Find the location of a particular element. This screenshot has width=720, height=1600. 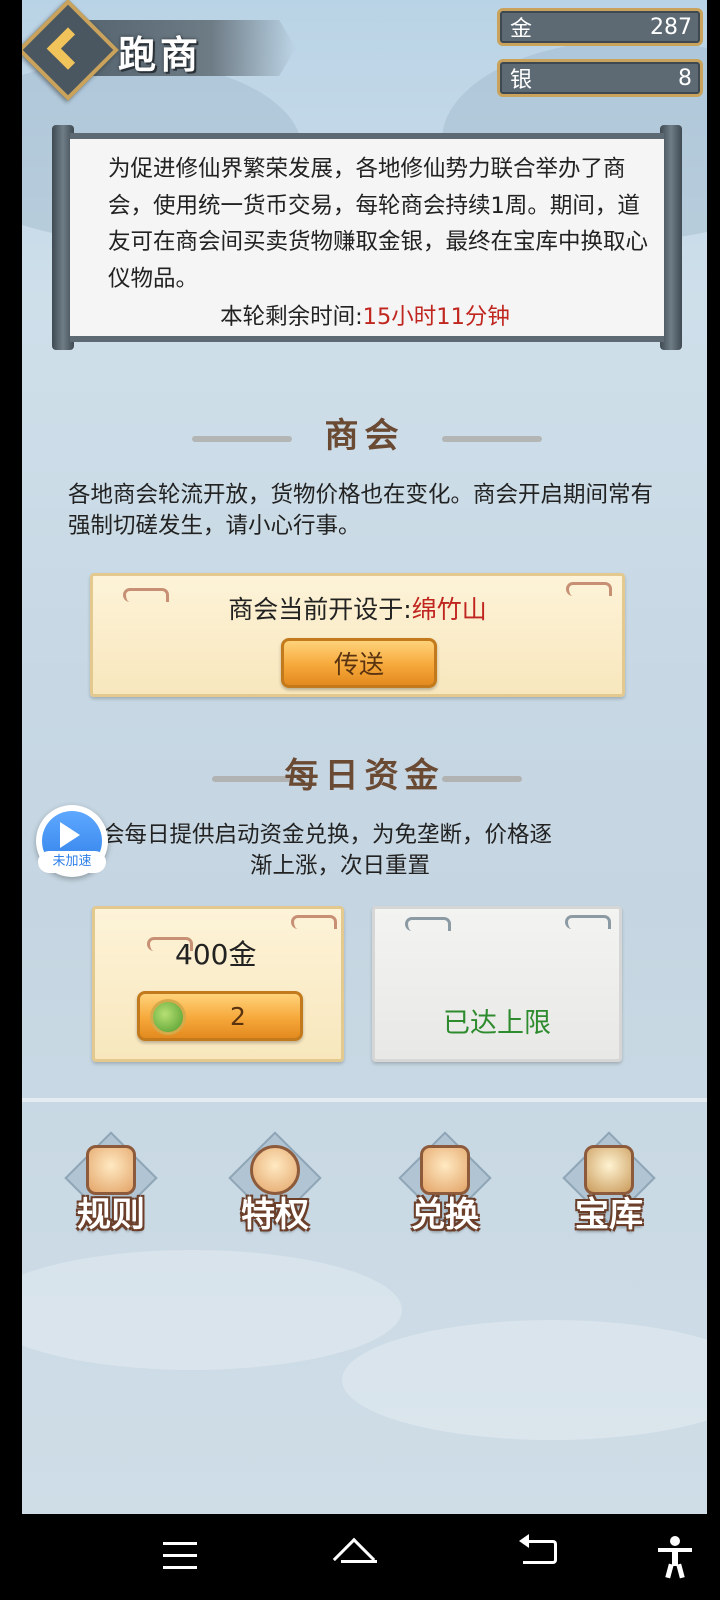

back-button is located at coordinates (70, 50).